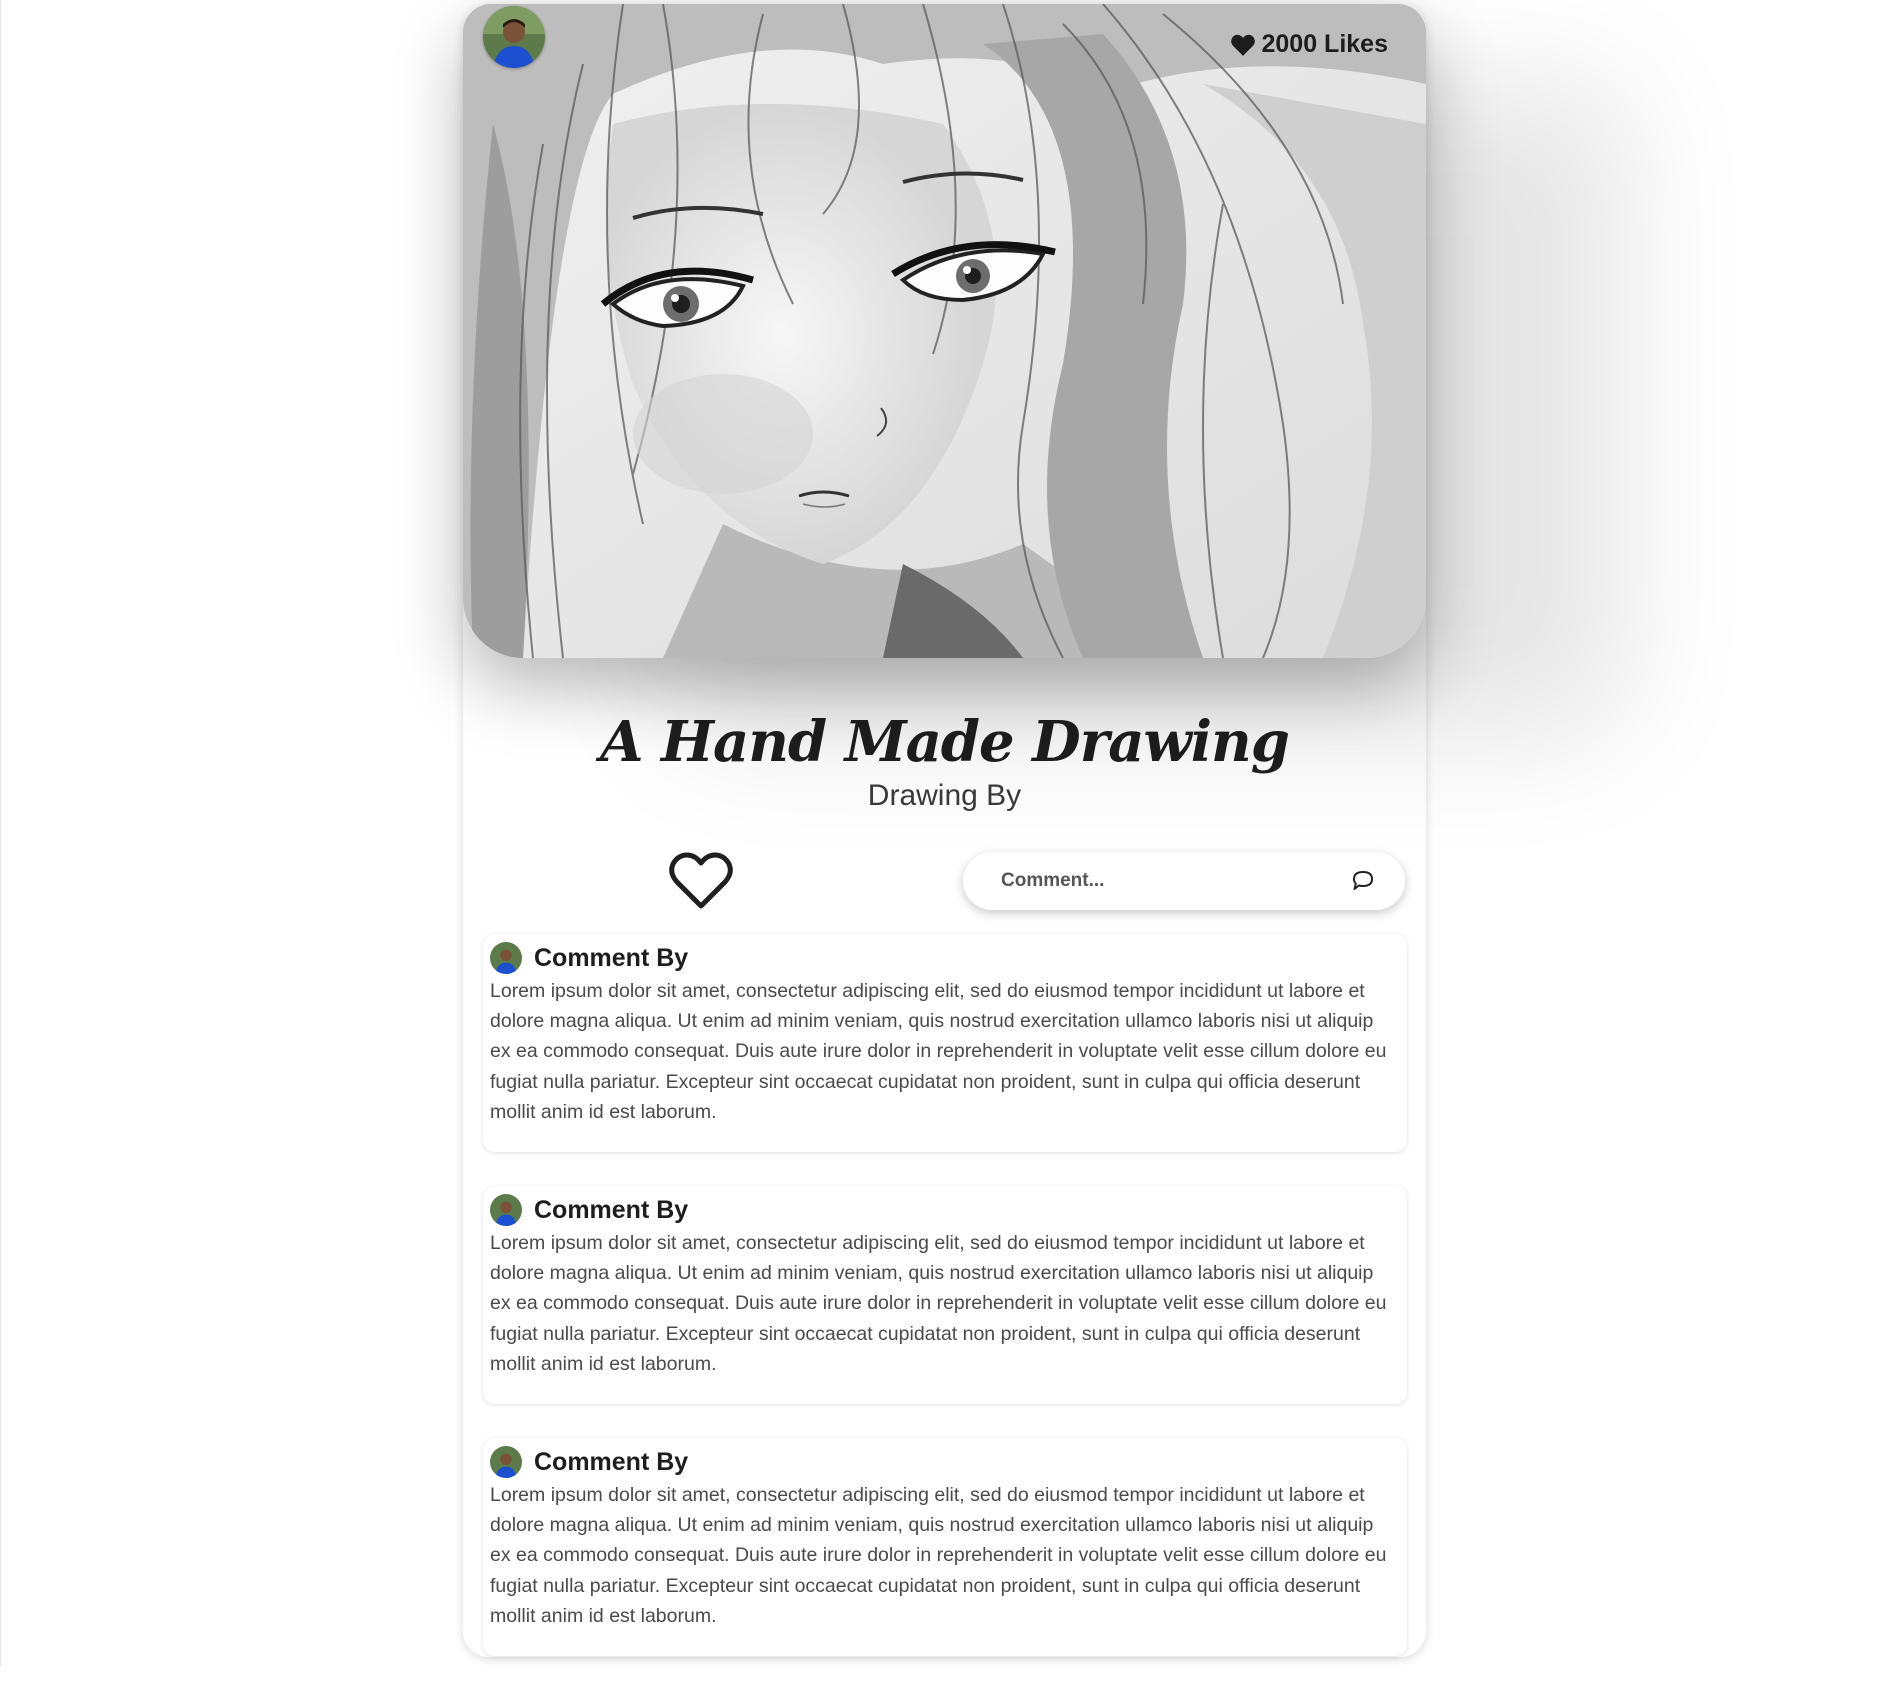 The width and height of the screenshot is (1886, 1690). What do you see at coordinates (1325, 44) in the screenshot?
I see `likes-label: 2000 Likes` at bounding box center [1325, 44].